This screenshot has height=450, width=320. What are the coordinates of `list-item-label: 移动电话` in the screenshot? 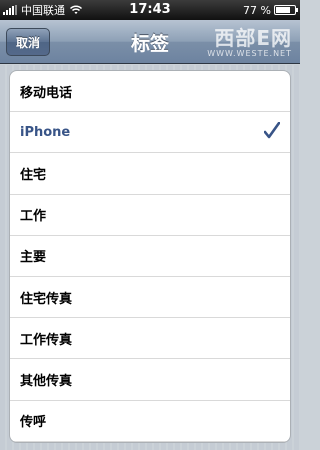 It's located at (46, 93).